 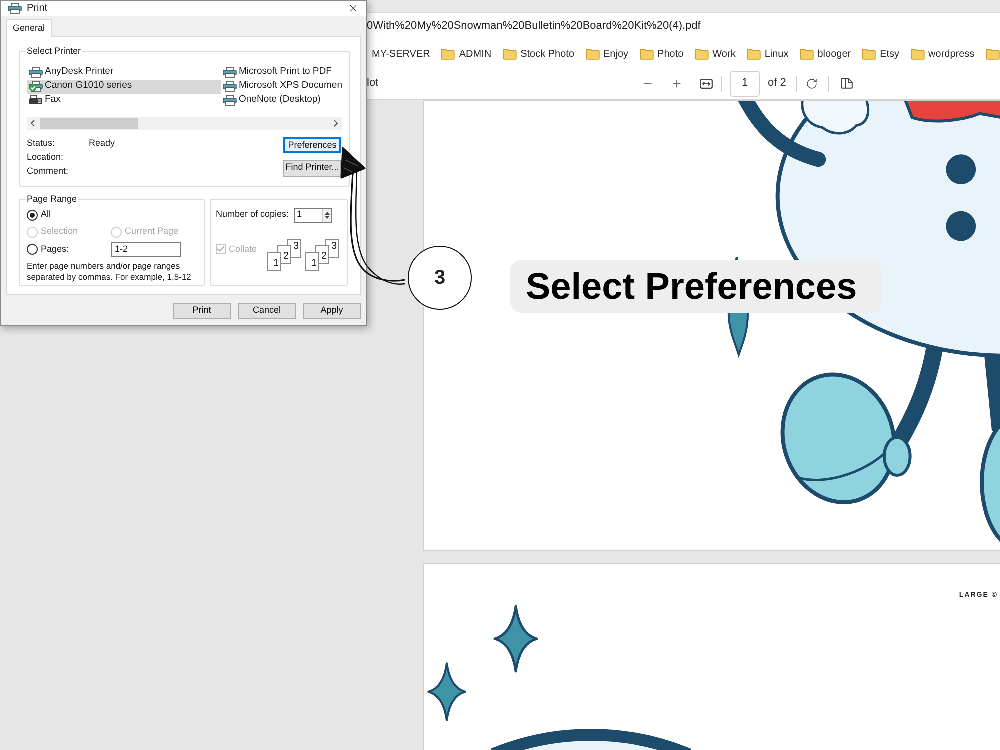 What do you see at coordinates (267, 311) in the screenshot?
I see `dialog-button: Cancel` at bounding box center [267, 311].